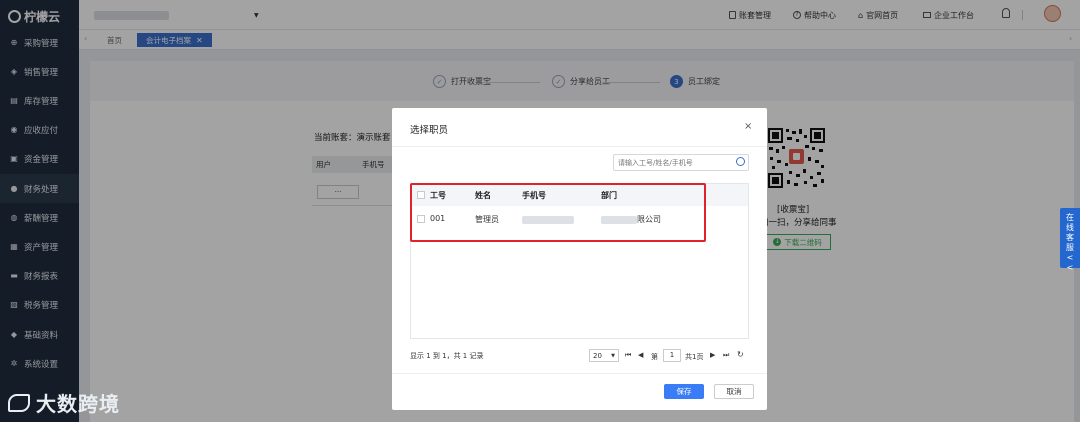 Image resolution: width=1080 pixels, height=422 pixels. I want to click on online-service-tab: 在线客服<<, so click(1070, 240).